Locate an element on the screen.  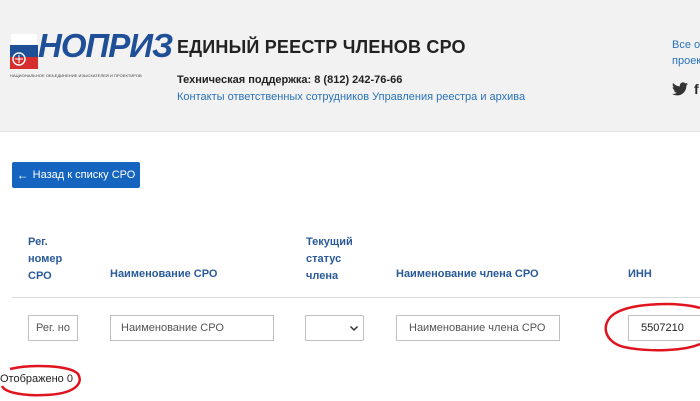
arrow-left-icon: ← is located at coordinates (22, 175).